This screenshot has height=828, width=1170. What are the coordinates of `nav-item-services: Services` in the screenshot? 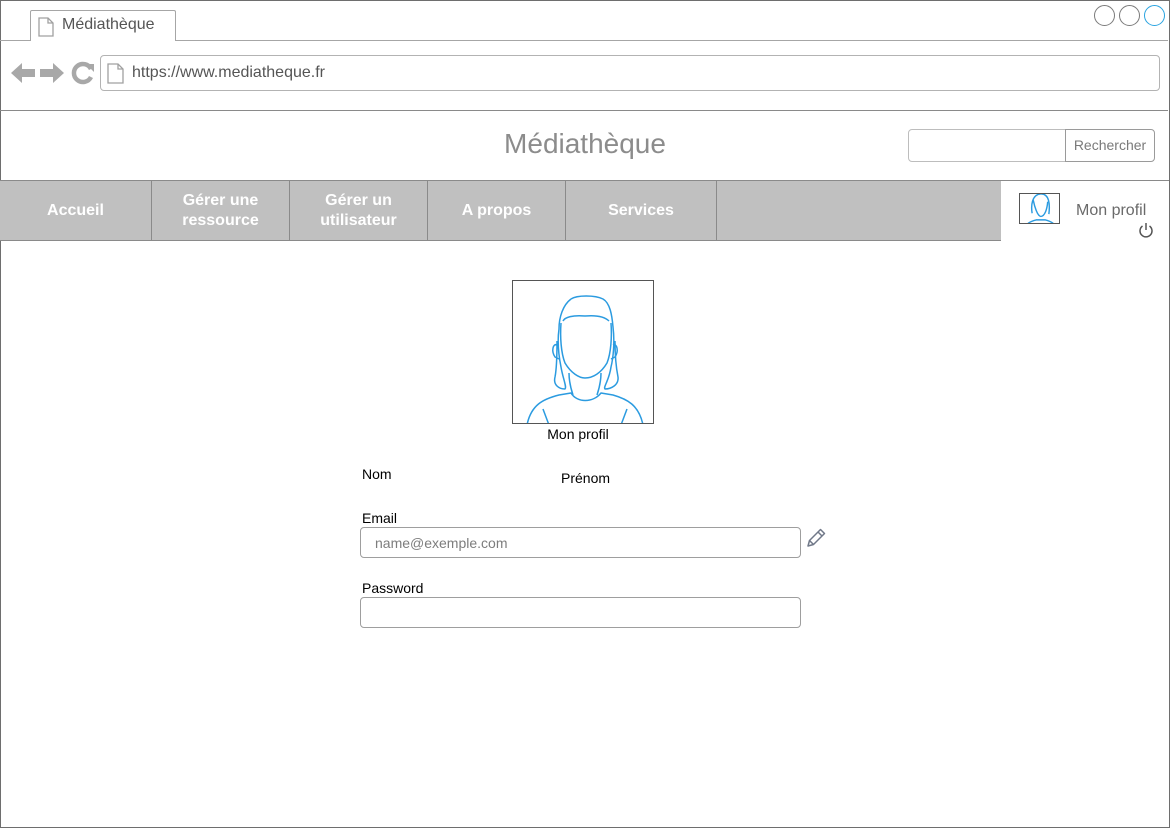 It's located at (641, 210).